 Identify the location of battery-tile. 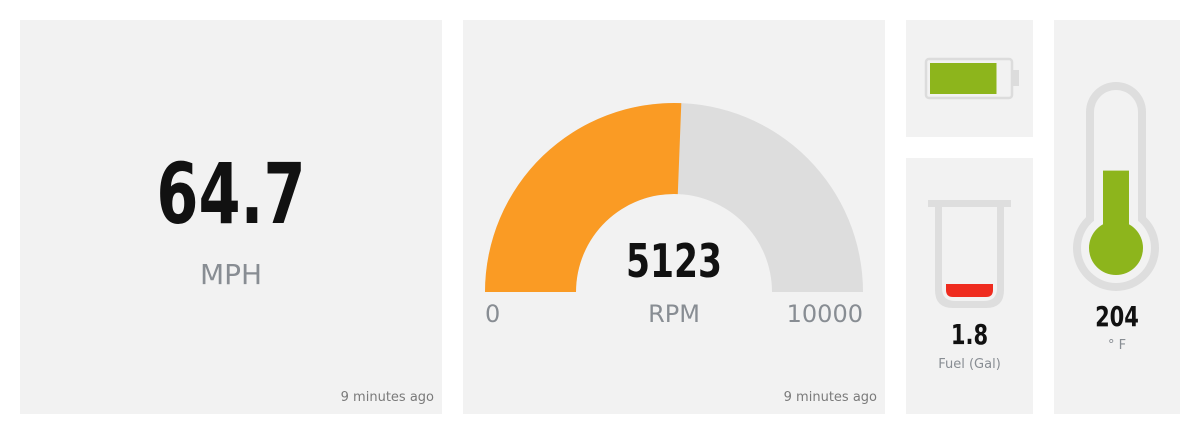
(969, 78).